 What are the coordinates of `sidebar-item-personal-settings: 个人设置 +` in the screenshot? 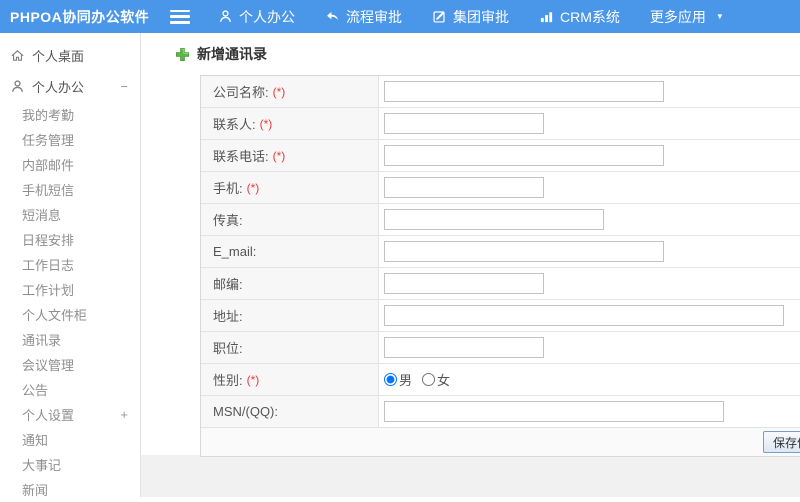 It's located at (70, 414).